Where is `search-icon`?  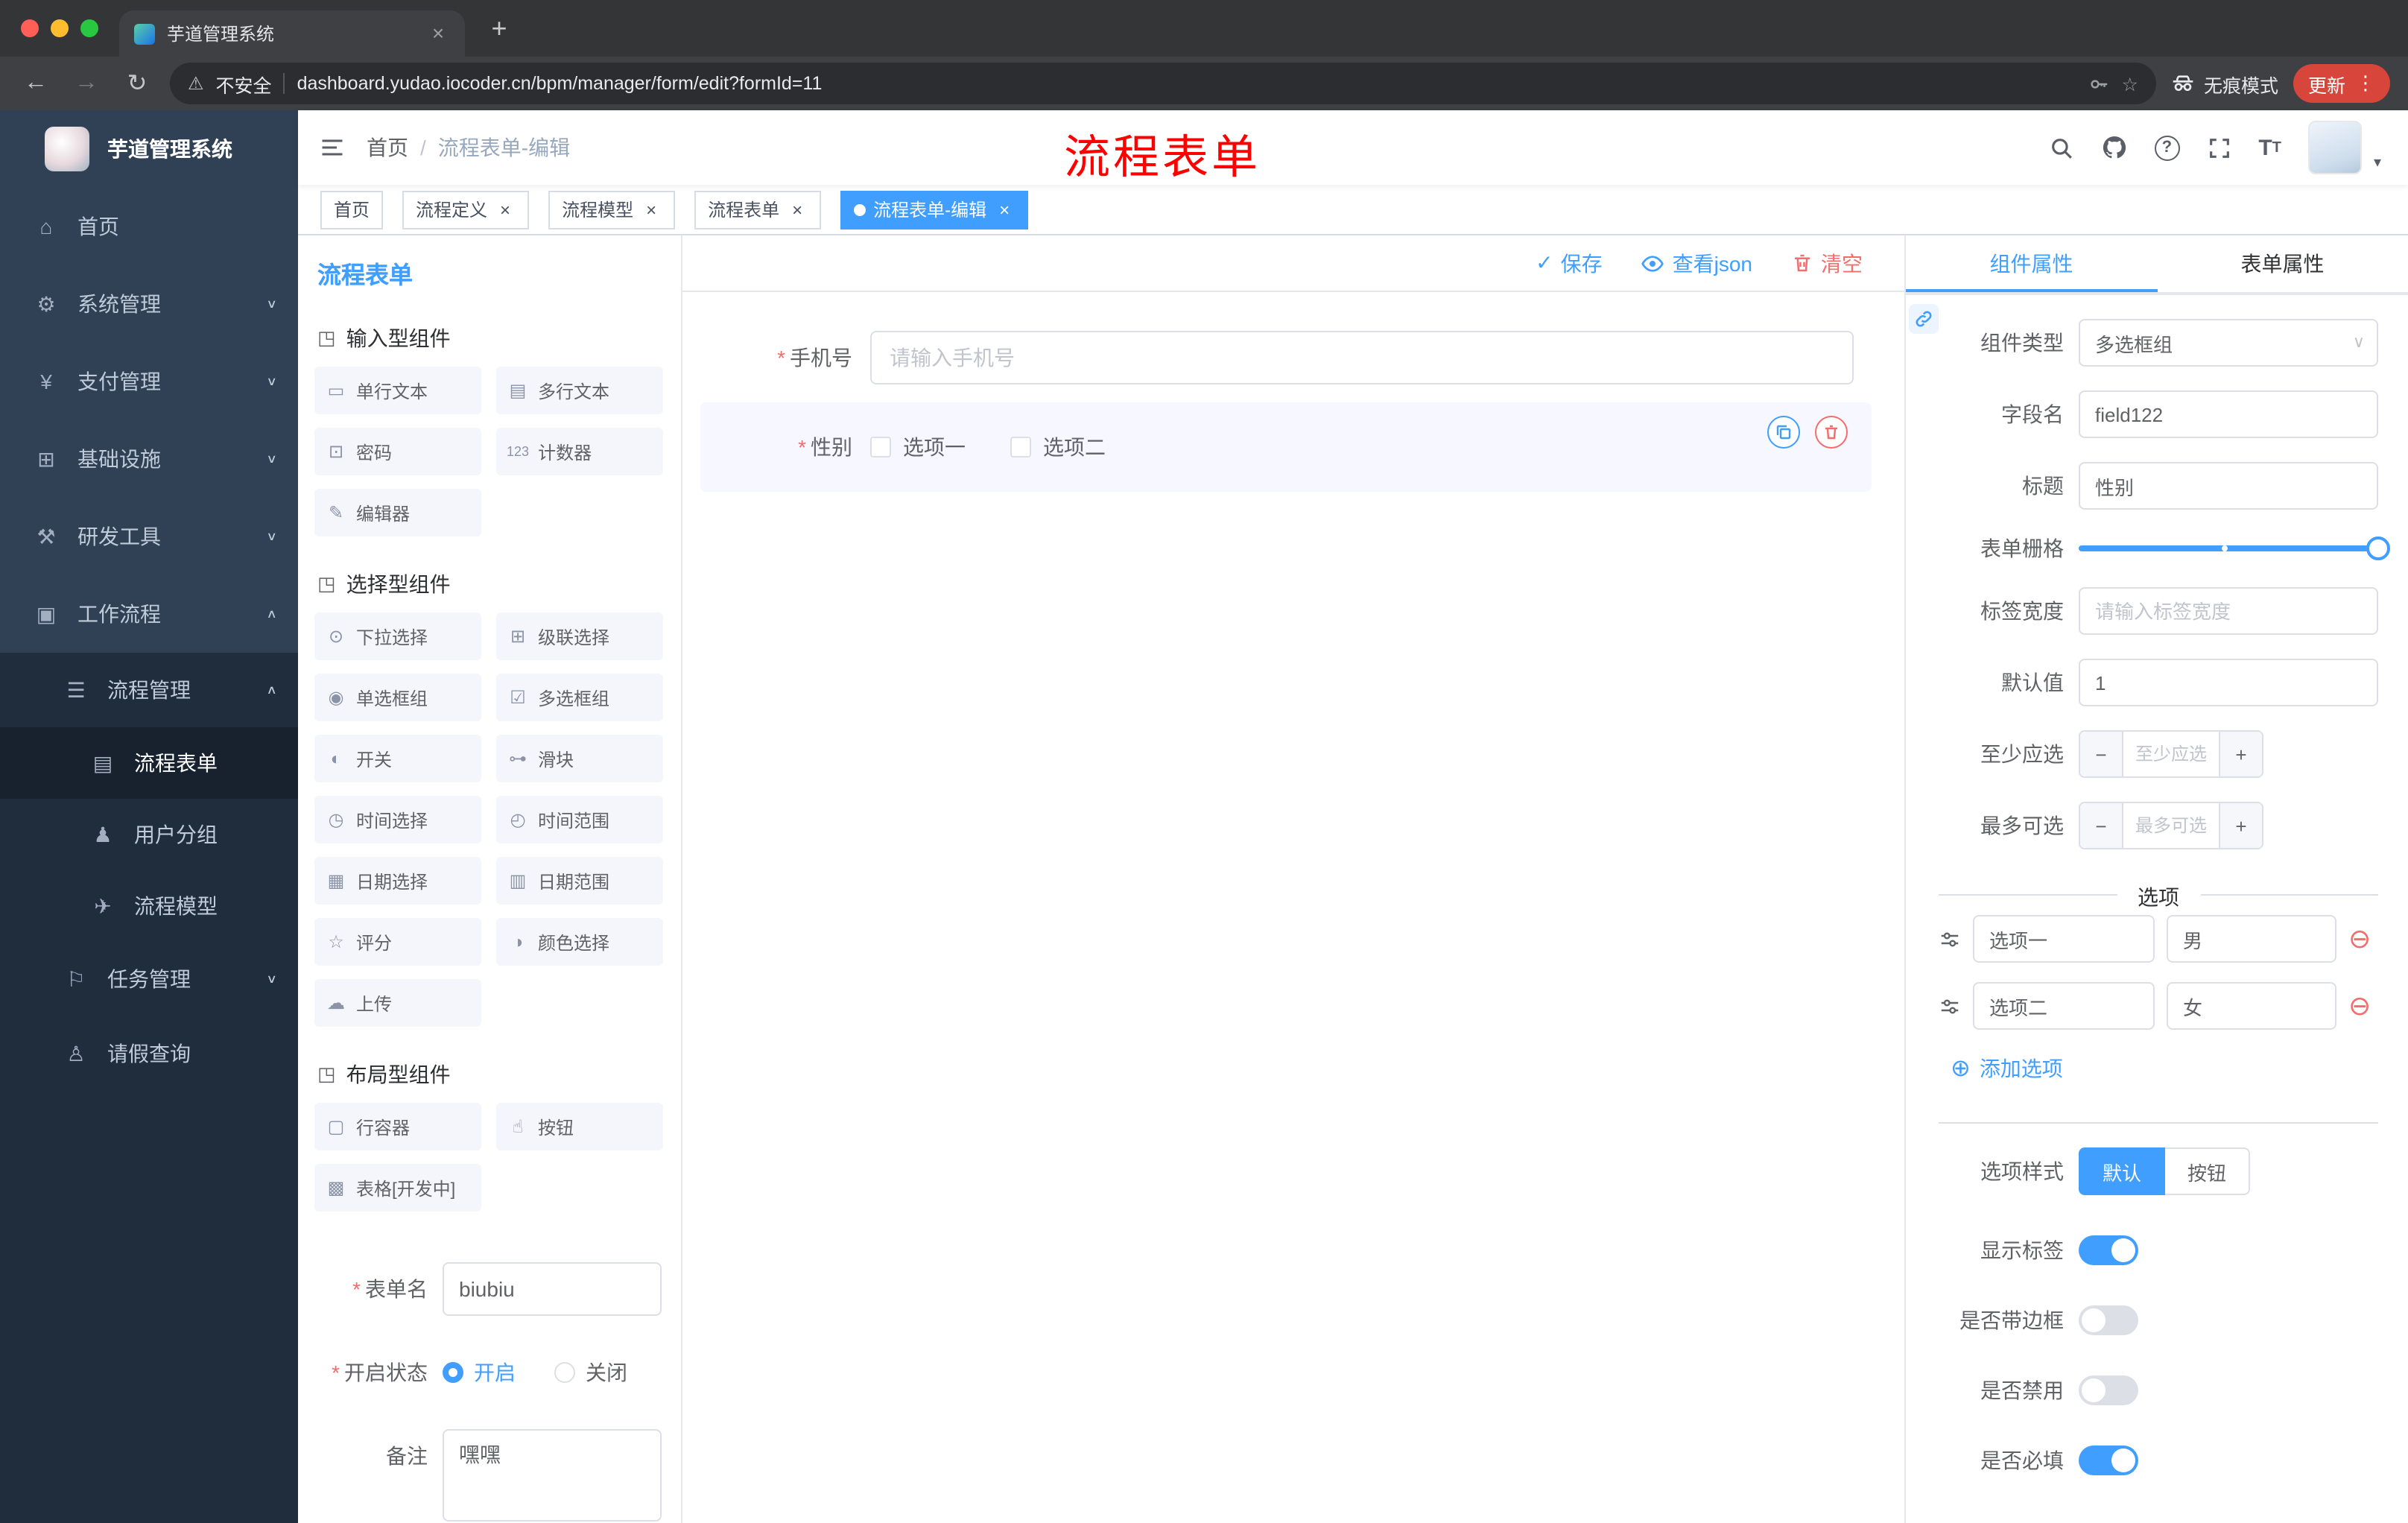
search-icon is located at coordinates (2060, 147).